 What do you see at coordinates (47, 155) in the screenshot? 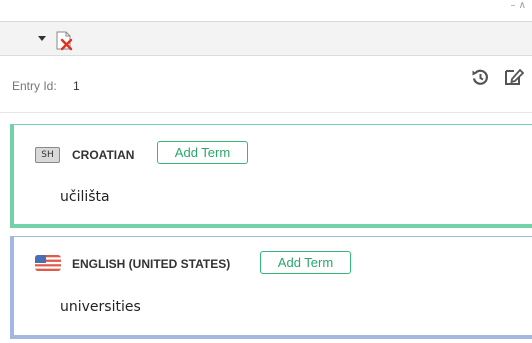
I see `sh-flag-icon: SH` at bounding box center [47, 155].